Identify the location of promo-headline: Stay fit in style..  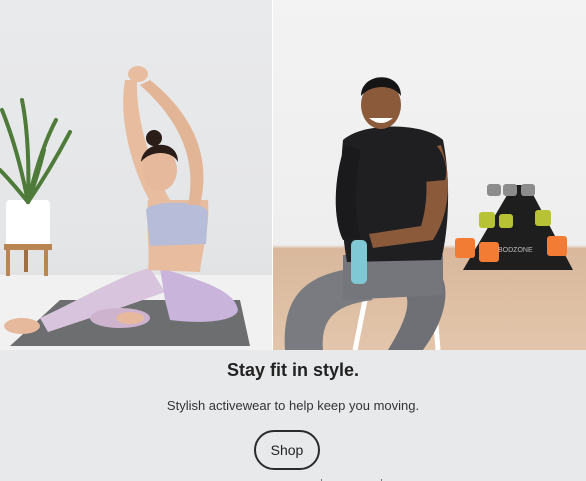
(293, 370).